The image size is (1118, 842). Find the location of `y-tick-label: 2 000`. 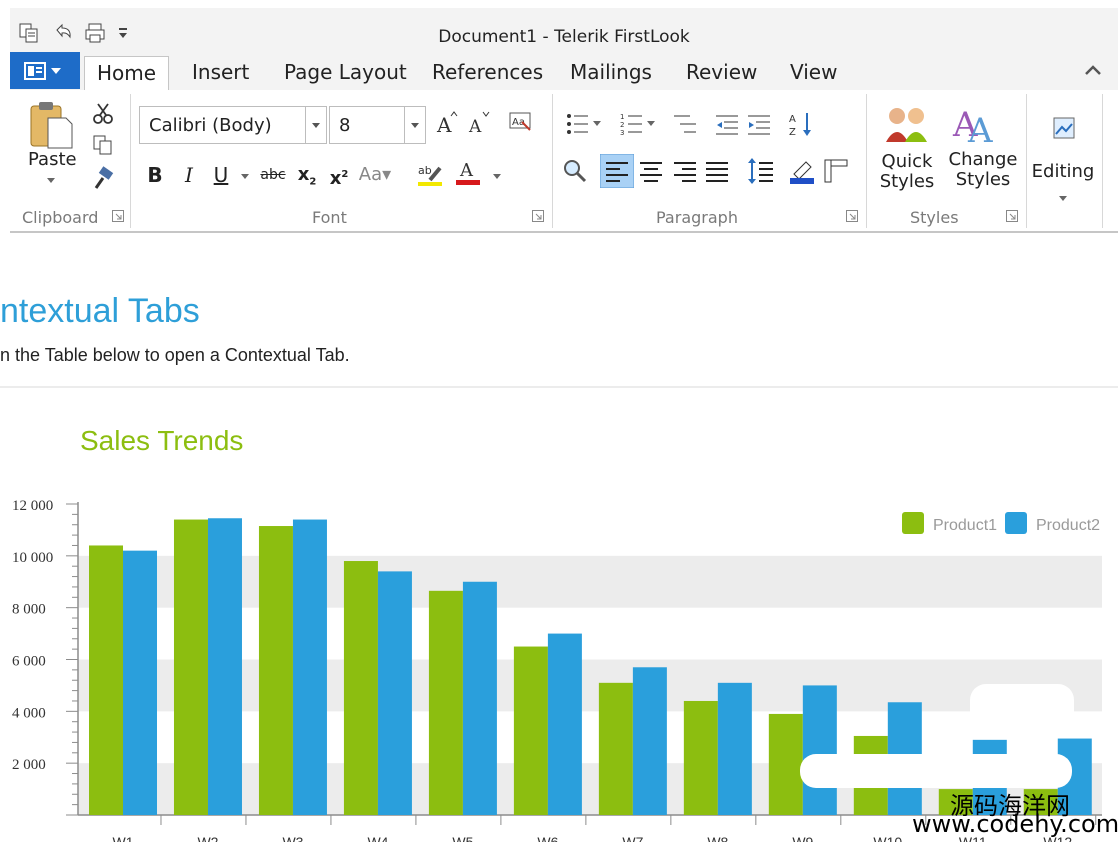

y-tick-label: 2 000 is located at coordinates (29, 765).